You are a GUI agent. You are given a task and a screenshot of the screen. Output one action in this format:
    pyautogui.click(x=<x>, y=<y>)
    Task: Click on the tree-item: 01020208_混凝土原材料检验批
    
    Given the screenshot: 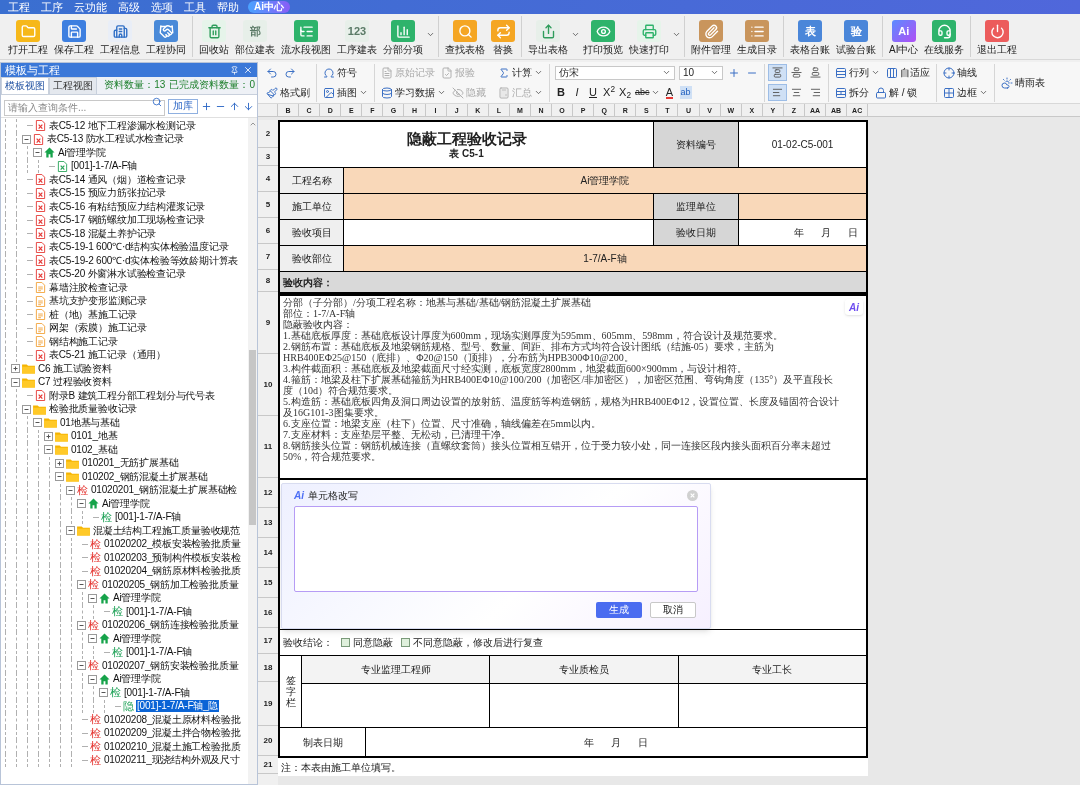 What is the action you would take?
    pyautogui.click(x=172, y=719)
    